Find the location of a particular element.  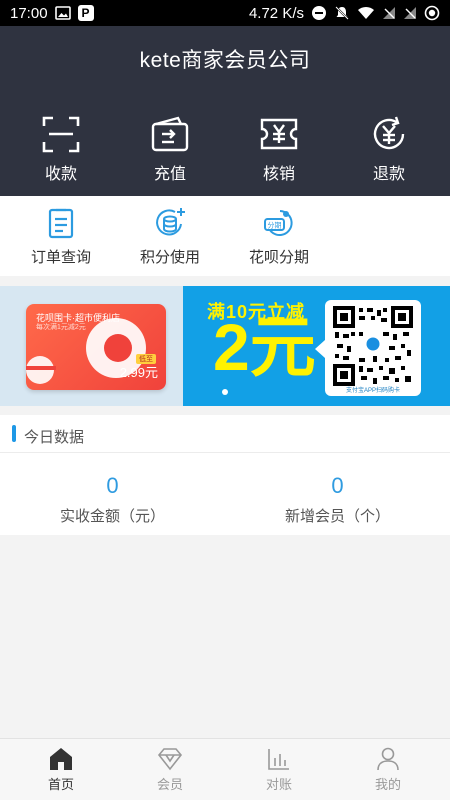

bottom-tab-bar: 首页 会员 对账 我的 is located at coordinates (225, 769).